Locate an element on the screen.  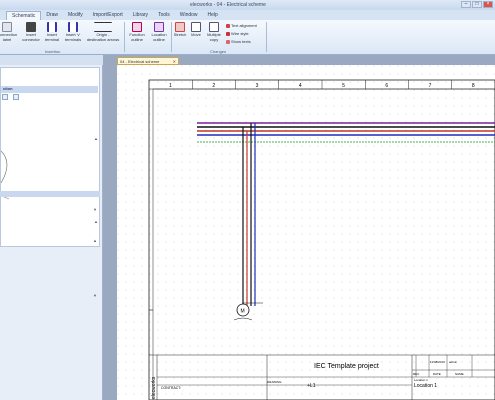
tab-library: Library is located at coordinates (140, 15).